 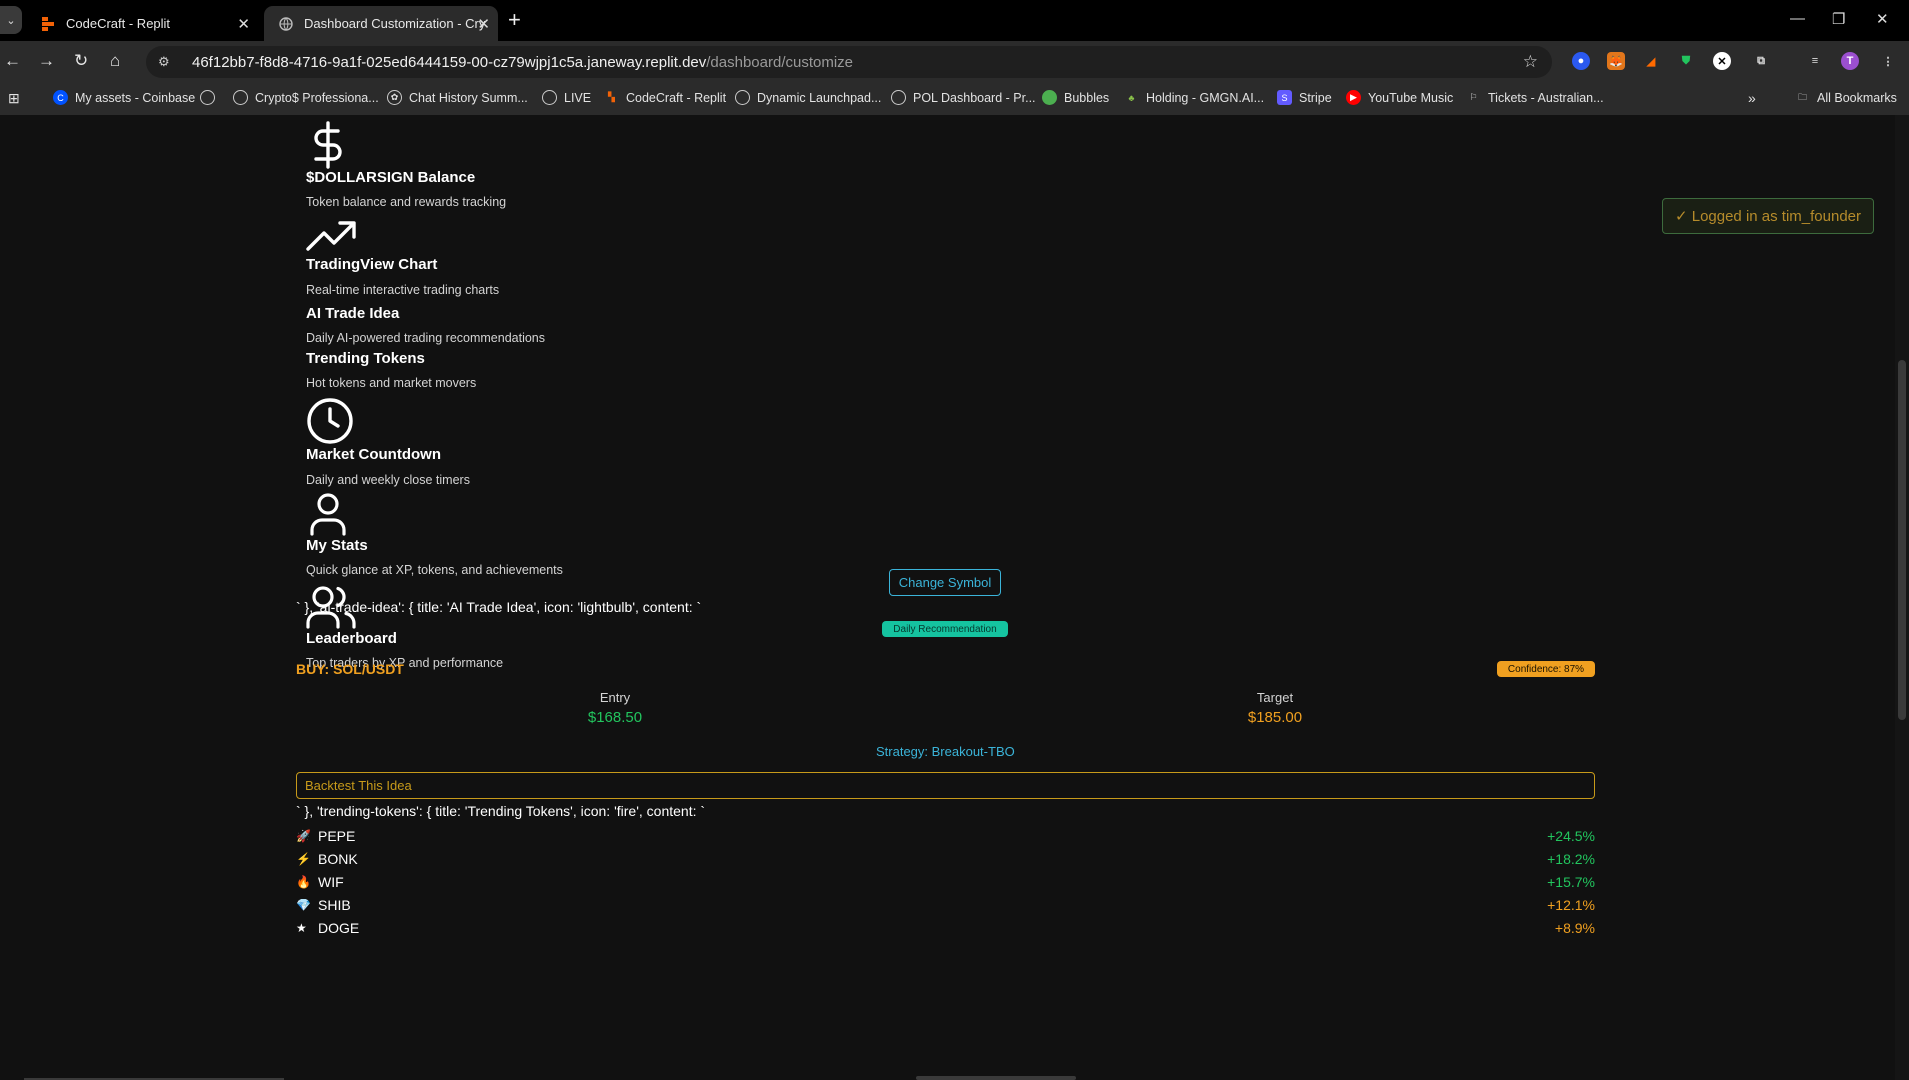 I want to click on url-path: /dashboard/customize, so click(x=780, y=62).